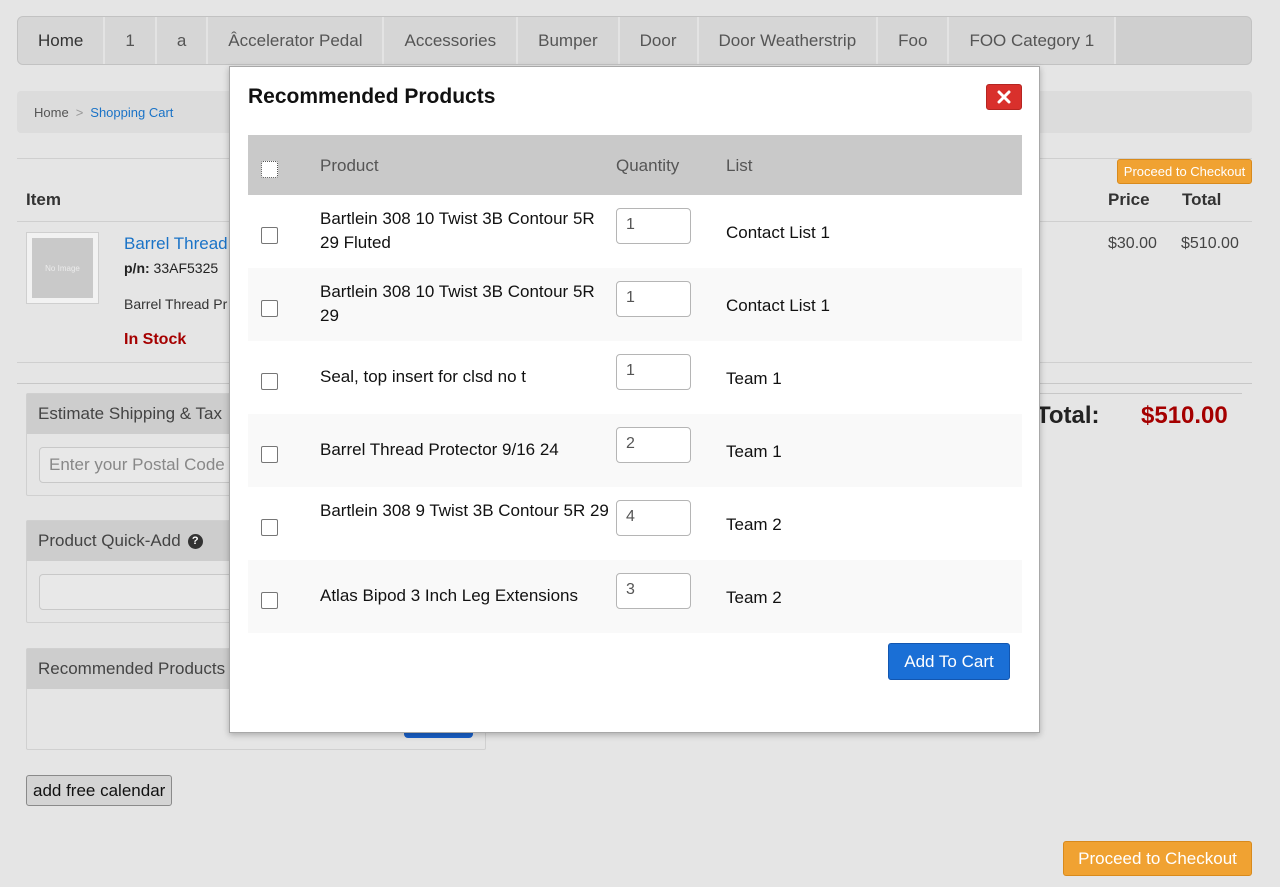  I want to click on add-to-cart-button: Add To Cart, so click(949, 661).